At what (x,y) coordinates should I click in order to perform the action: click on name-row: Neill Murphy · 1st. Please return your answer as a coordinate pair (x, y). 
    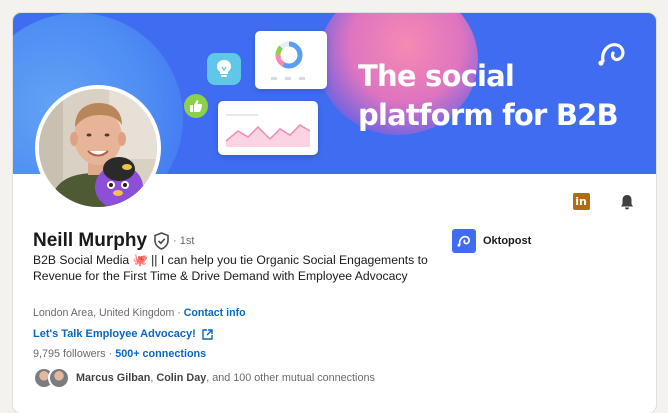
    Looking at the image, I should click on (113, 241).